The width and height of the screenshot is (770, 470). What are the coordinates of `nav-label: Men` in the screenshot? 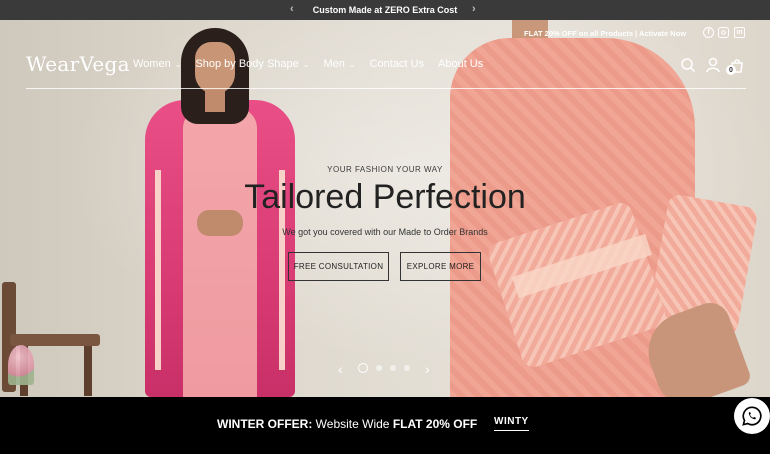 It's located at (334, 64).